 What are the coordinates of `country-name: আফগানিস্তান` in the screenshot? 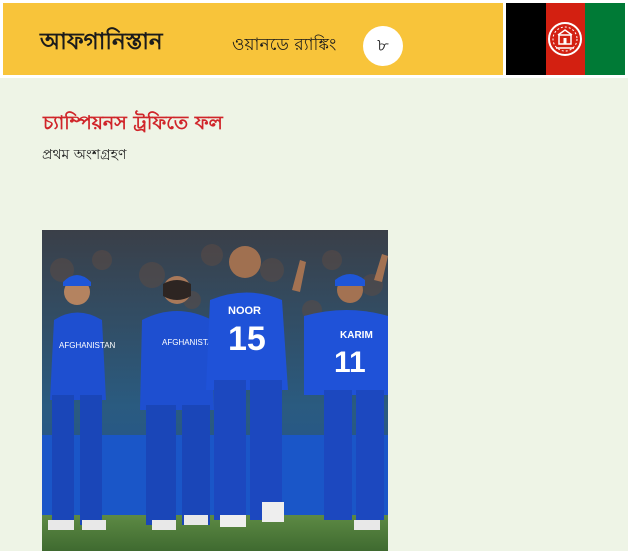 It's located at (101, 42).